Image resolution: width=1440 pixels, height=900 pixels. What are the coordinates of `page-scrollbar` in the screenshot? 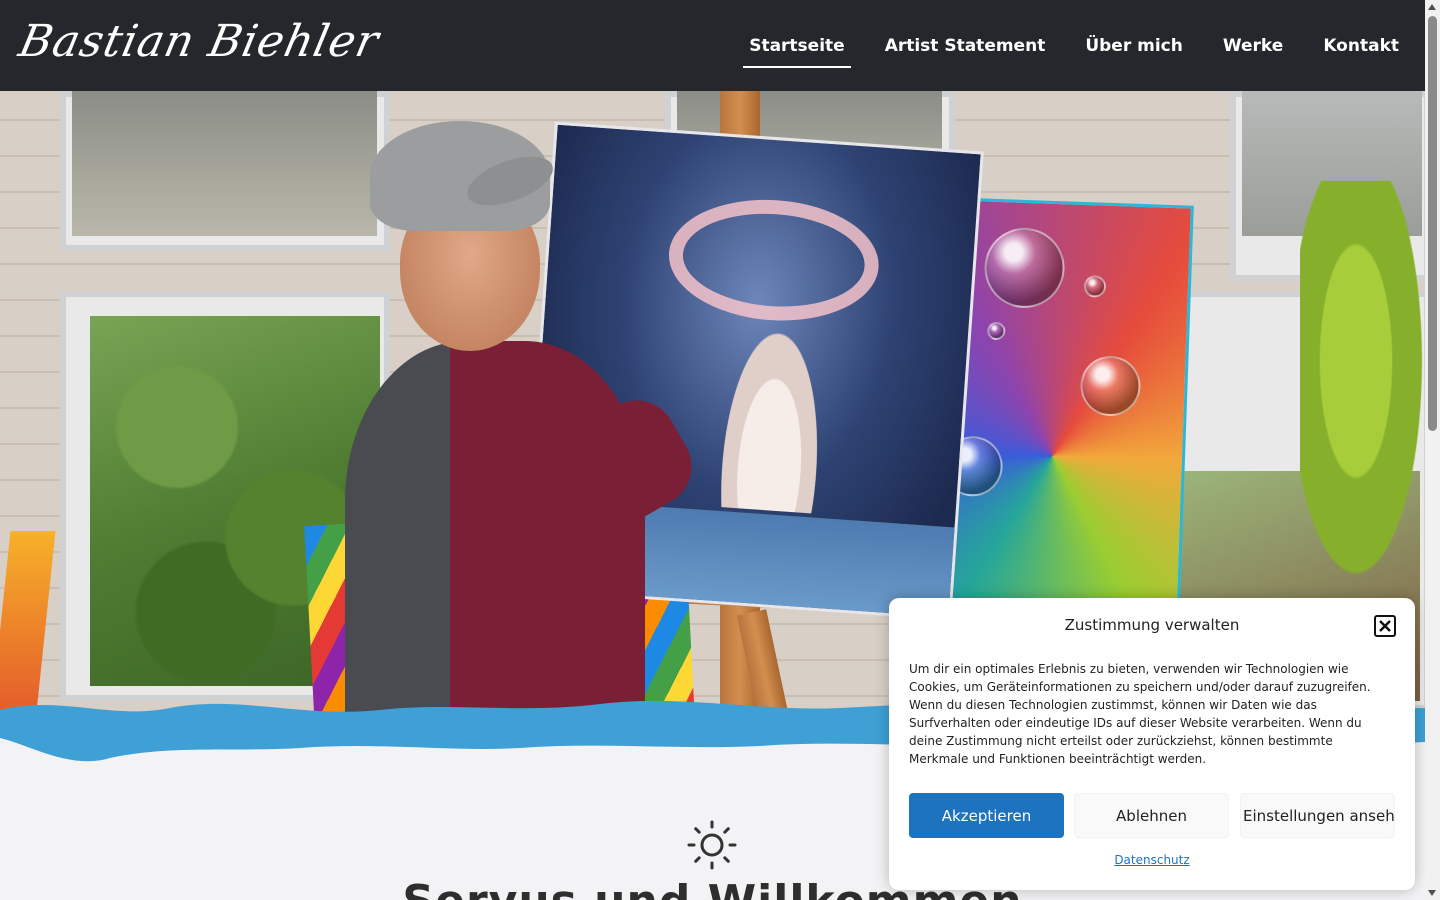 It's located at (1432, 450).